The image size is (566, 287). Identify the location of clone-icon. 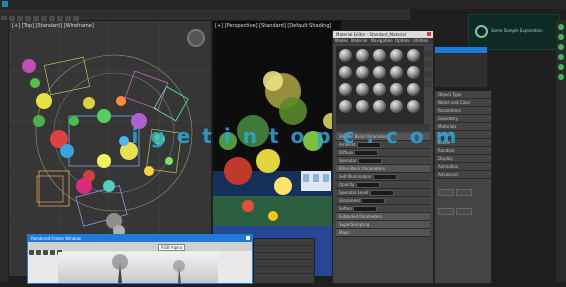
(45, 252).